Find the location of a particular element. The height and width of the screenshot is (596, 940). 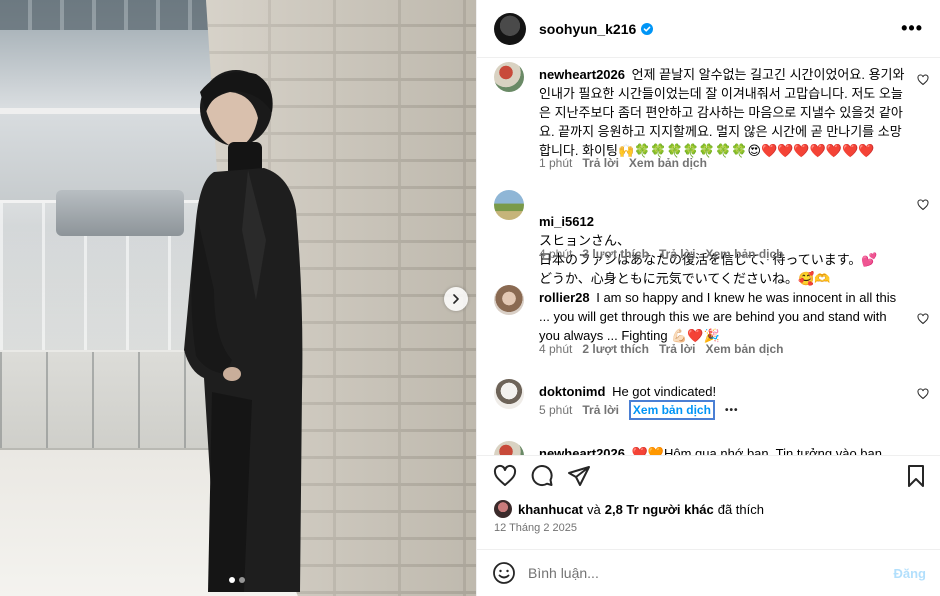

chevron-right-icon is located at coordinates (456, 299).